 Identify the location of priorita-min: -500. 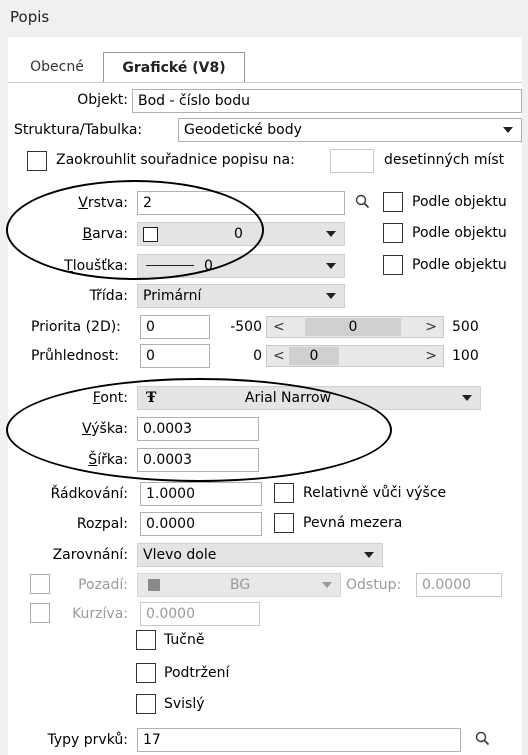
(246, 327).